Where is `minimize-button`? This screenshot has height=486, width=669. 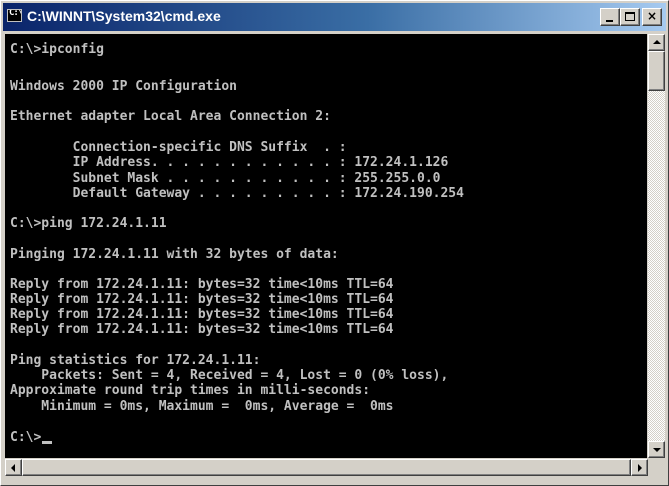
minimize-button is located at coordinates (610, 17).